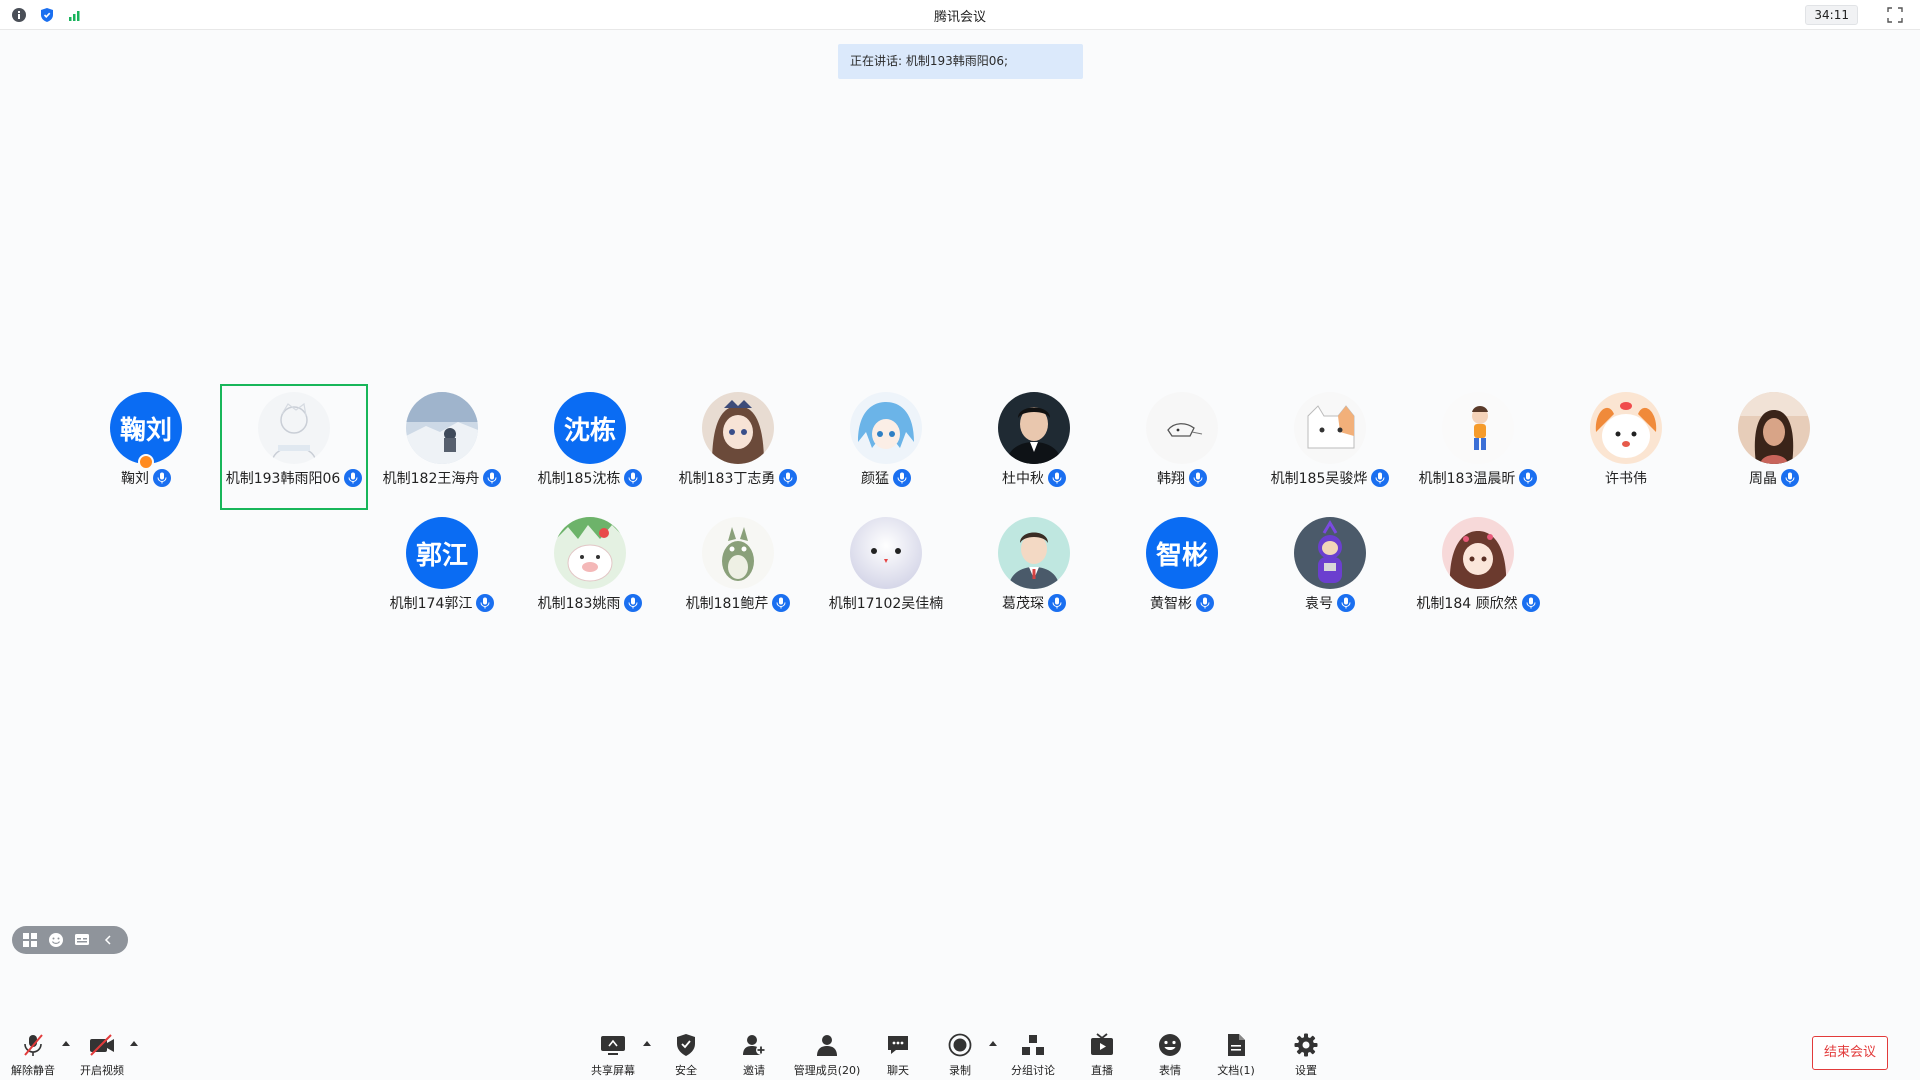  What do you see at coordinates (579, 604) in the screenshot?
I see `participant-name: 机制183姚雨` at bounding box center [579, 604].